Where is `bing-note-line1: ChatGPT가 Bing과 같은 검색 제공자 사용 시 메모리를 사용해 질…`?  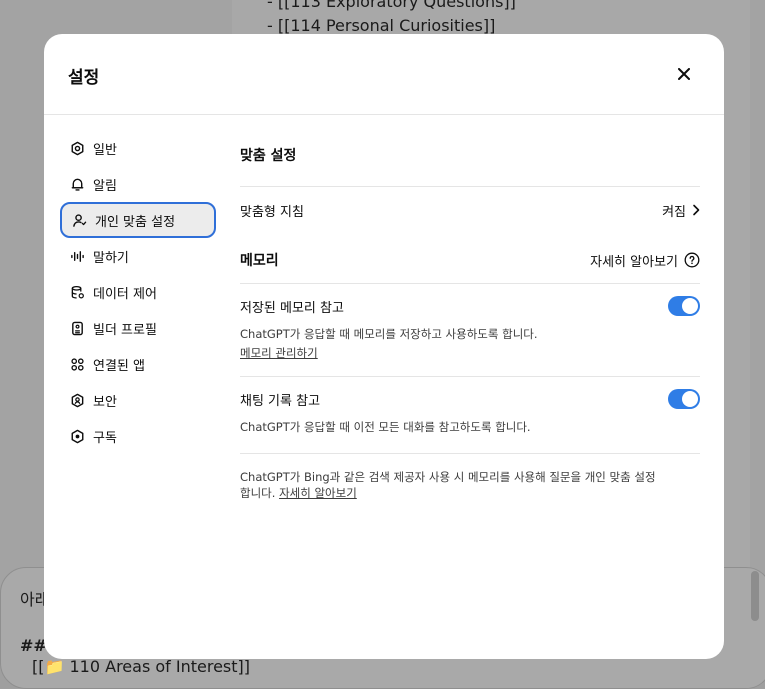 bing-note-line1: ChatGPT가 Bing과 같은 검색 제공자 사용 시 메모리를 사용해 질… is located at coordinates (448, 477).